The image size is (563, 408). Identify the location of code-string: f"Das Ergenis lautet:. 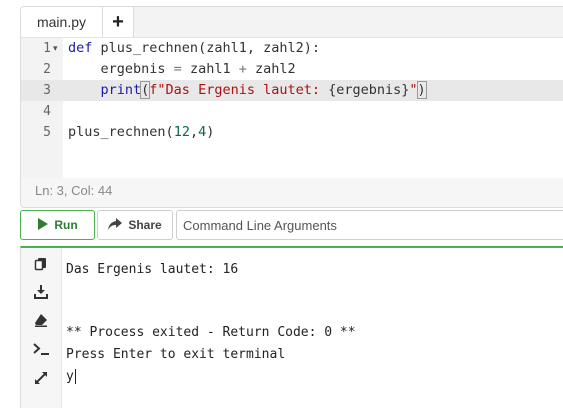
(239, 90).